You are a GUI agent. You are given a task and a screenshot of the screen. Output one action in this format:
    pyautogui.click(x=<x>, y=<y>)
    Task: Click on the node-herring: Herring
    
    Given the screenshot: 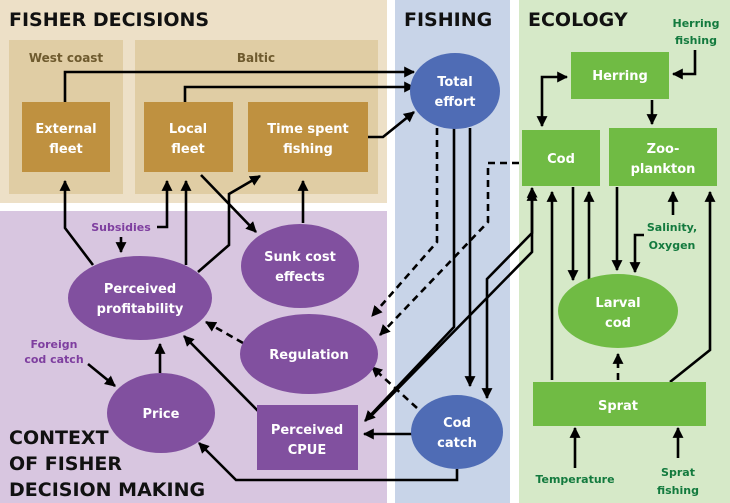 What is the action you would take?
    pyautogui.click(x=620, y=75)
    